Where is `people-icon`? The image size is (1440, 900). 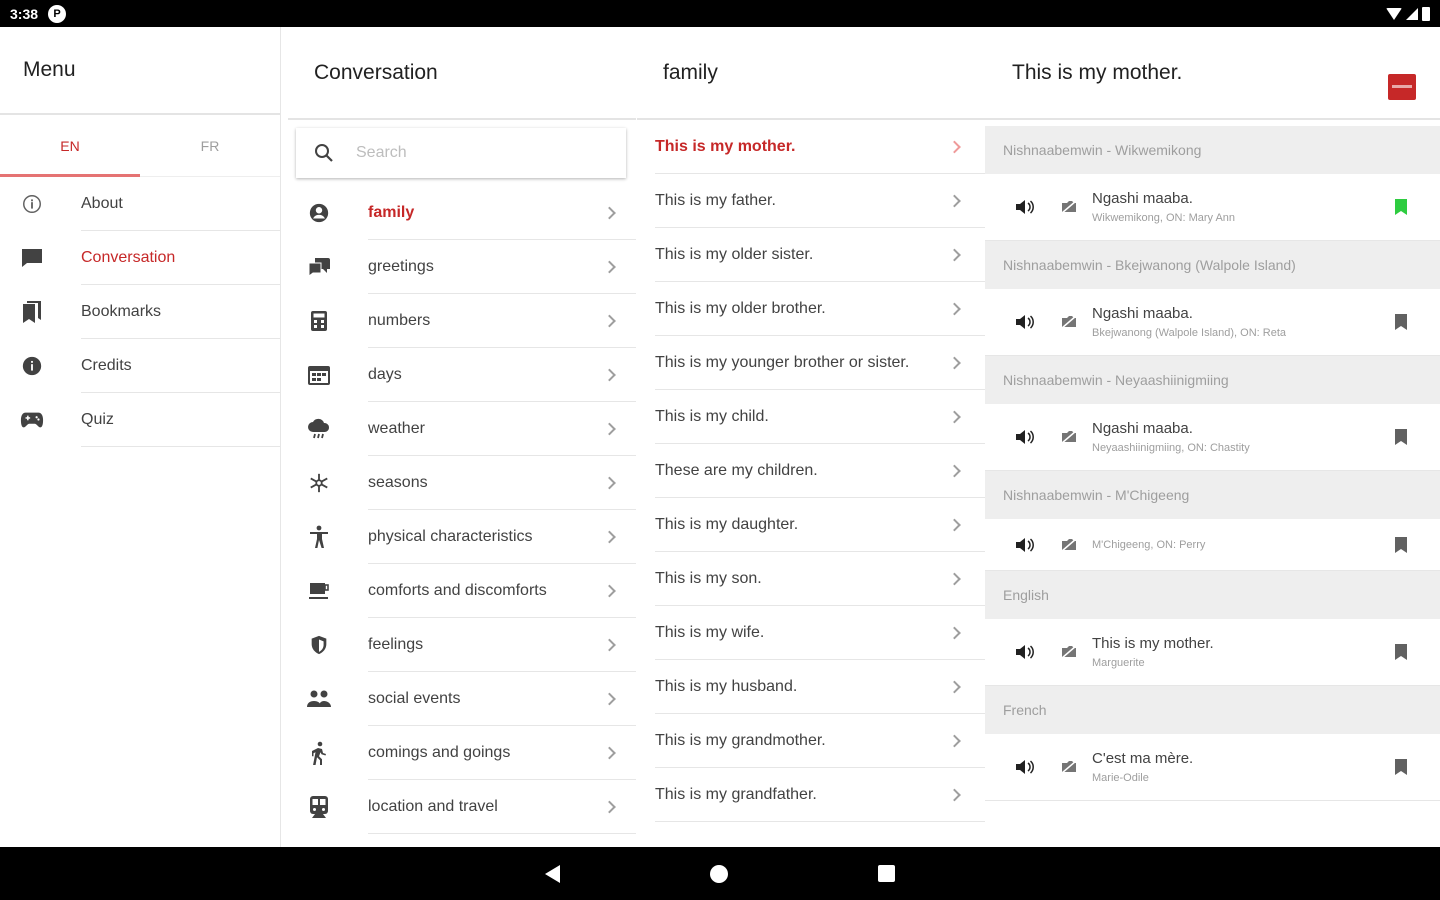 people-icon is located at coordinates (319, 699).